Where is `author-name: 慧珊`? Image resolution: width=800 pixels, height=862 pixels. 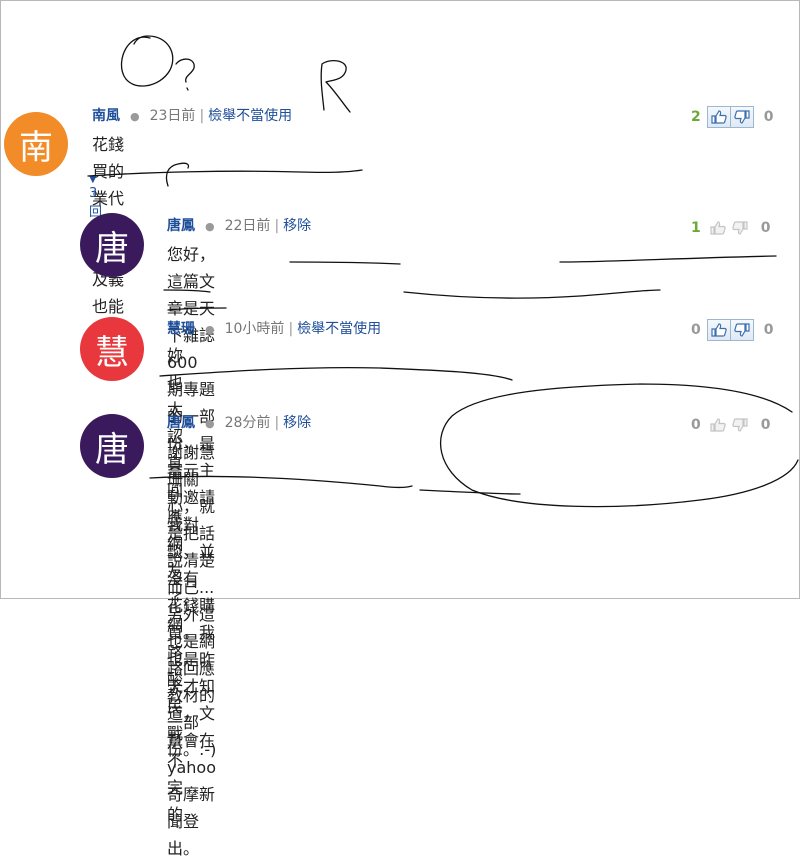
author-name: 慧珊 is located at coordinates (181, 329).